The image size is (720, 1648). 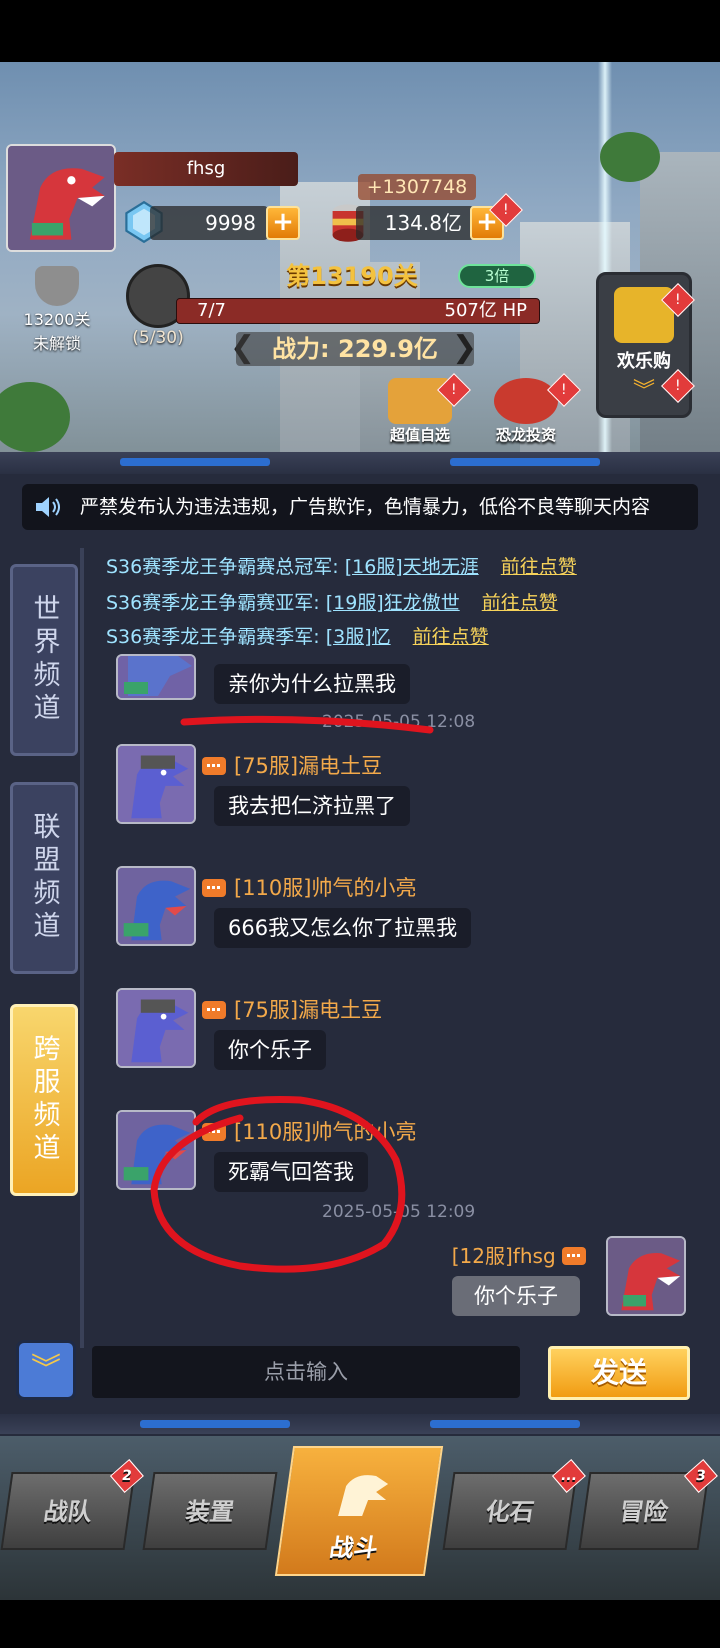 What do you see at coordinates (270, 1050) in the screenshot?
I see `message-text: 你个乐子` at bounding box center [270, 1050].